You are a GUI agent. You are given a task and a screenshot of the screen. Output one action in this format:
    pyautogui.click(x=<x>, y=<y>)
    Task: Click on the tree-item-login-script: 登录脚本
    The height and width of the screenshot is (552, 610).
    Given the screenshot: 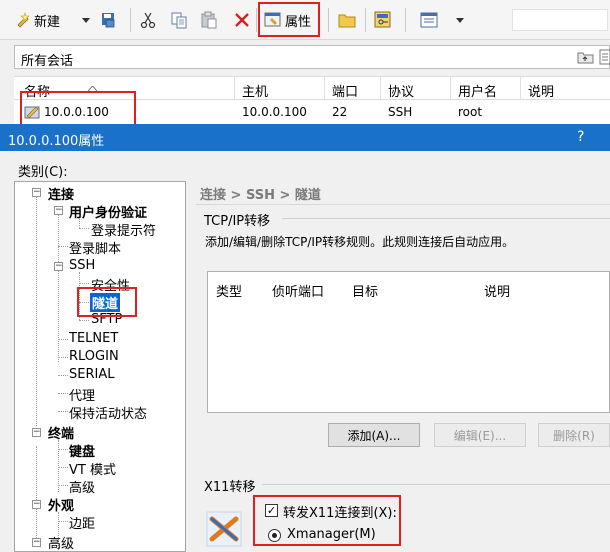 What is the action you would take?
    pyautogui.click(x=95, y=247)
    